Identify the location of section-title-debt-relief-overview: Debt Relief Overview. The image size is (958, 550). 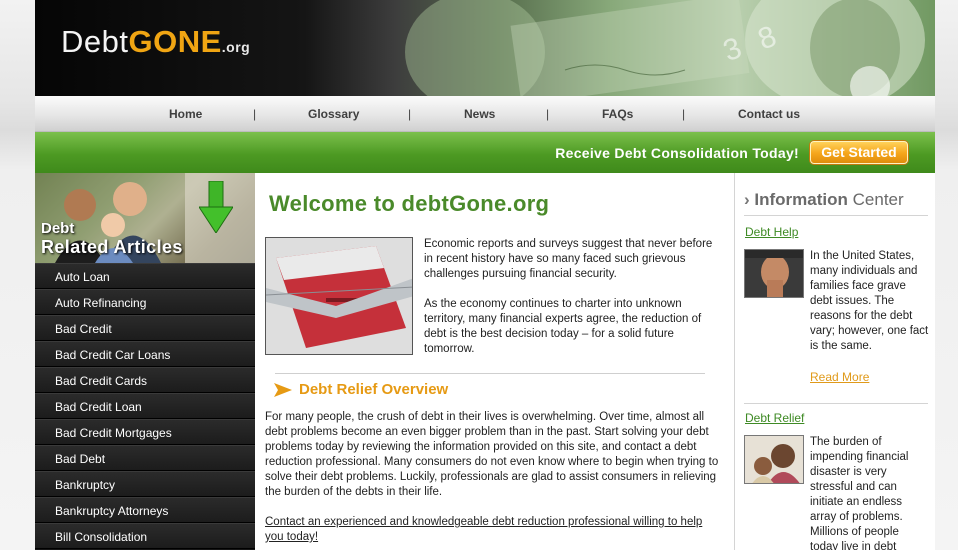
(374, 389).